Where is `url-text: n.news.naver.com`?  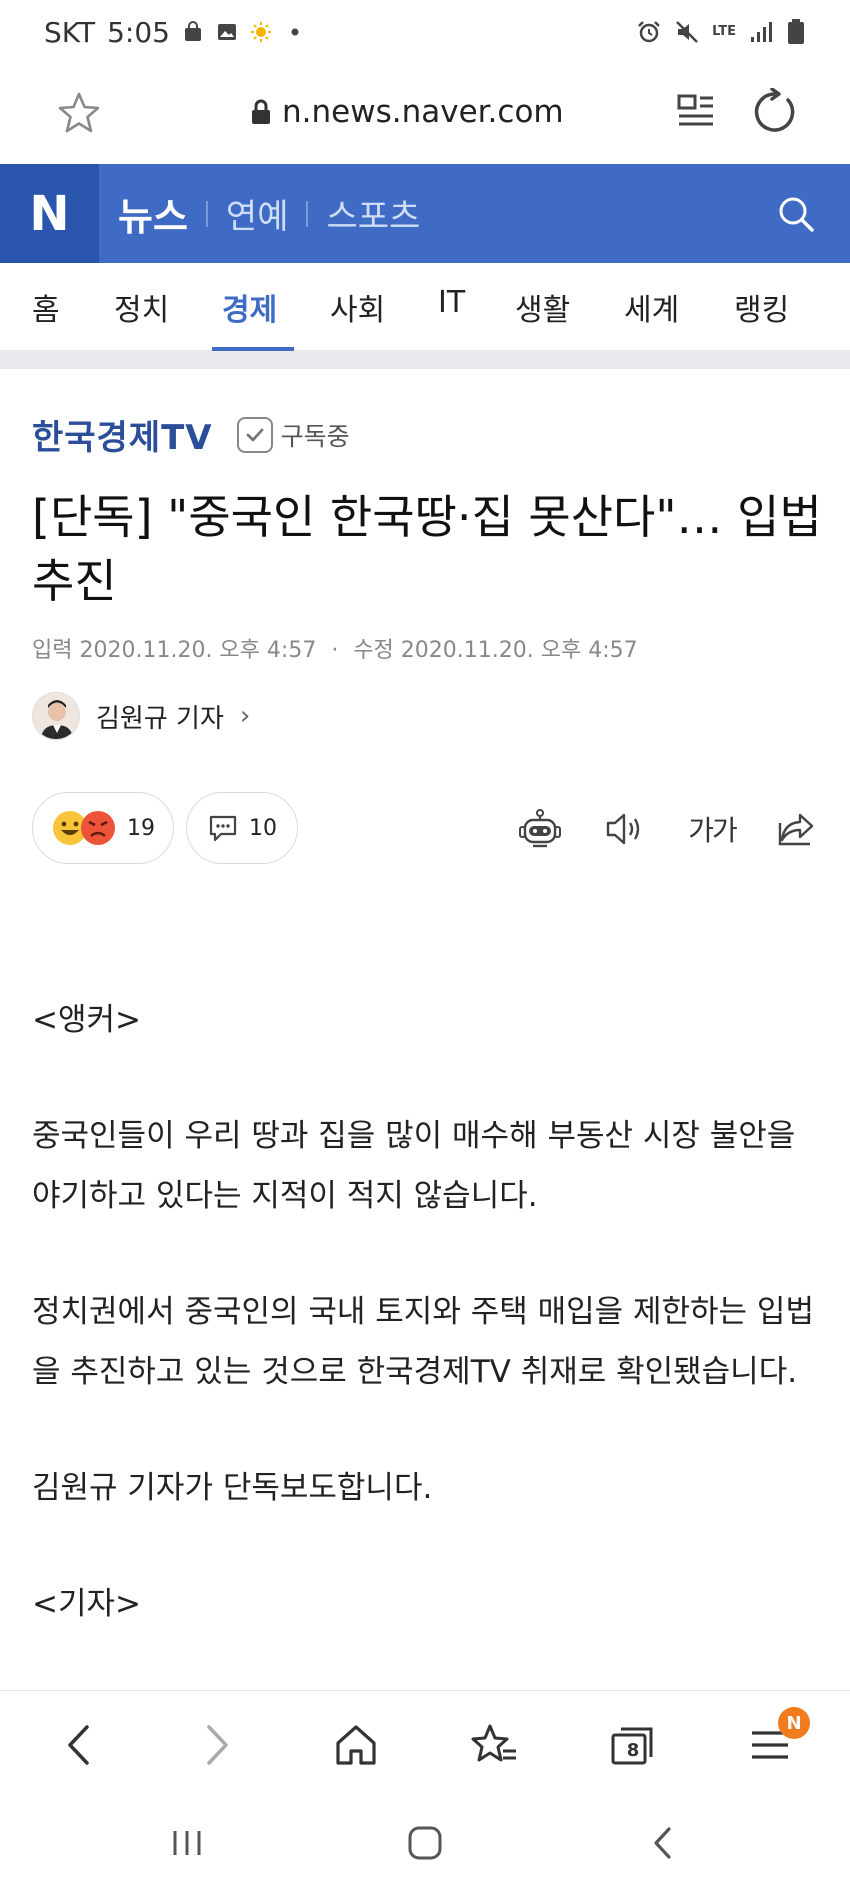
url-text: n.news.naver.com is located at coordinates (423, 112).